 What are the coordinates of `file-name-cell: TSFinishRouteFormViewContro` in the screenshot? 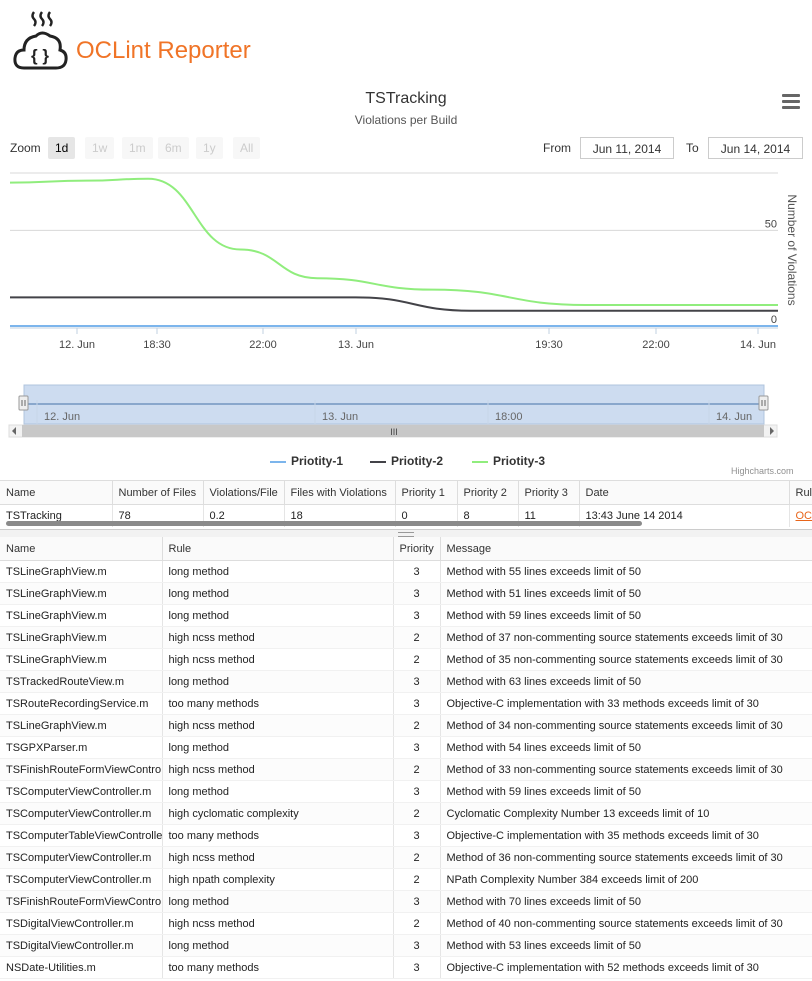 It's located at (81, 901).